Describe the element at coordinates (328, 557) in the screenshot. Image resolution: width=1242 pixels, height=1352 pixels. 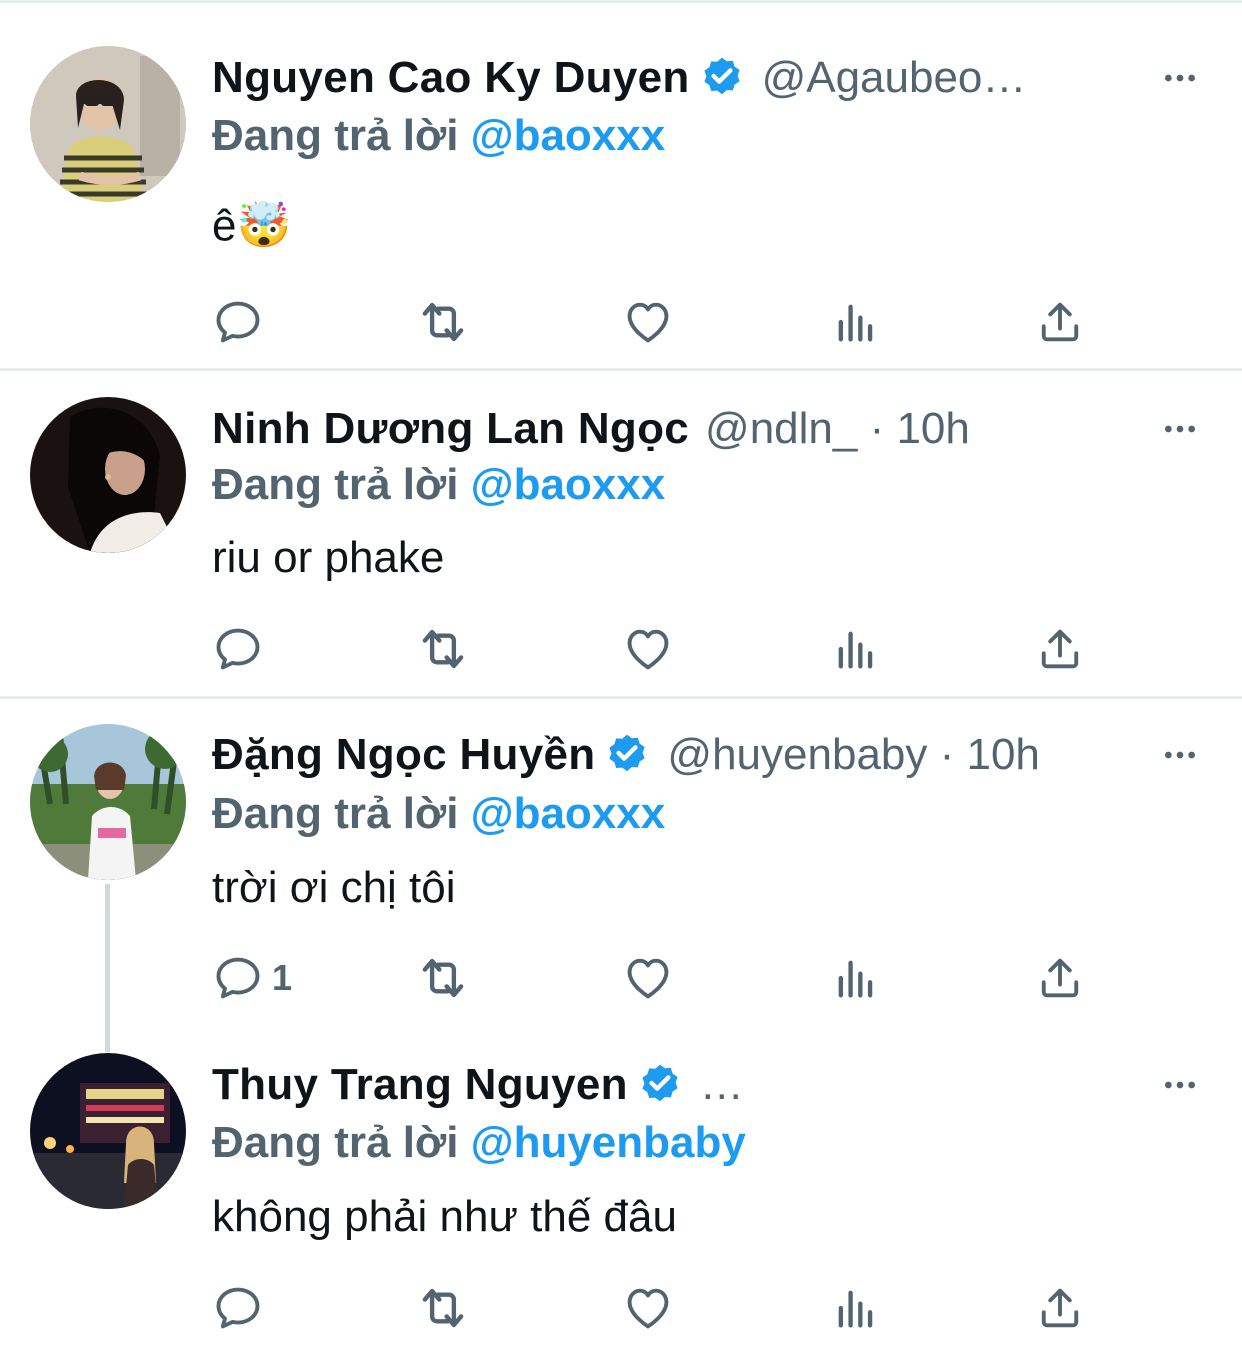
I see `tweet-text: riu or phake` at that location.